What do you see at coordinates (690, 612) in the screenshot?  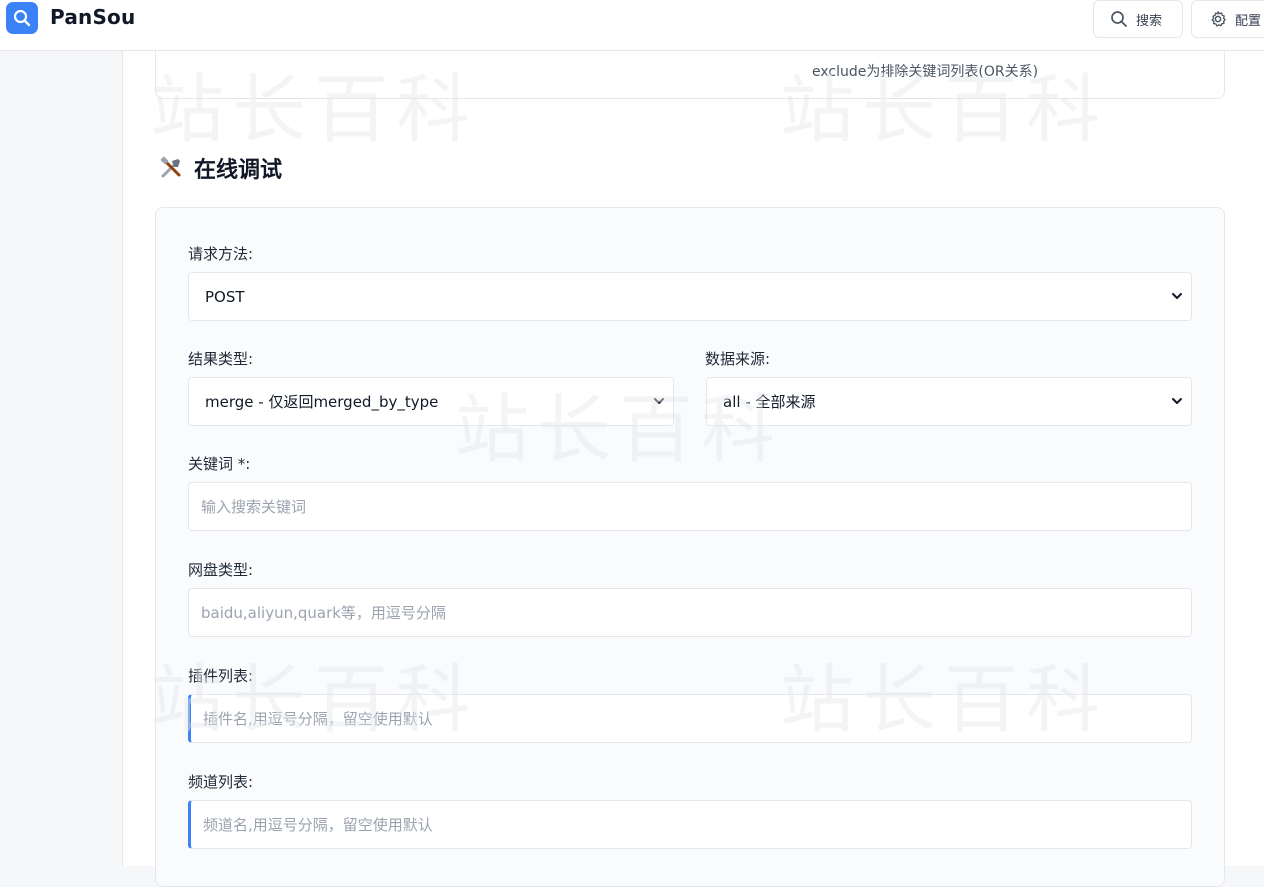 I see `cloud-types-input: baidu,aliyun,quark等，用逗号分隔` at bounding box center [690, 612].